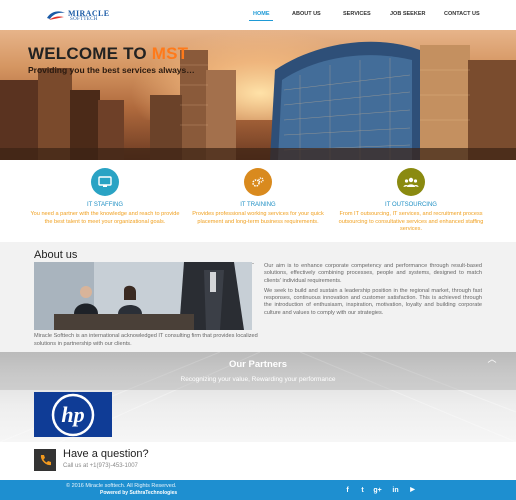 Image resolution: width=516 pixels, height=500 pixels. I want to click on service-title: IT TRAINING, so click(258, 205).